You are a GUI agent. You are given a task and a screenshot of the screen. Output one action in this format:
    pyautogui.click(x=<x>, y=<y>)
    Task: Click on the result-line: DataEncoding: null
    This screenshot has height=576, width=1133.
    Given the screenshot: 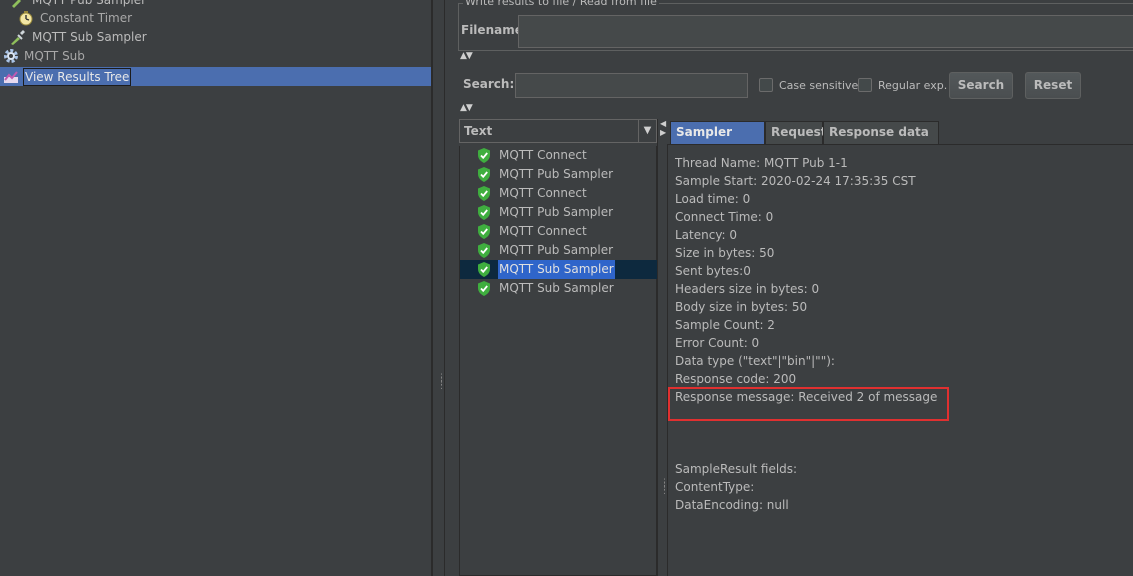 What is the action you would take?
    pyautogui.click(x=732, y=505)
    